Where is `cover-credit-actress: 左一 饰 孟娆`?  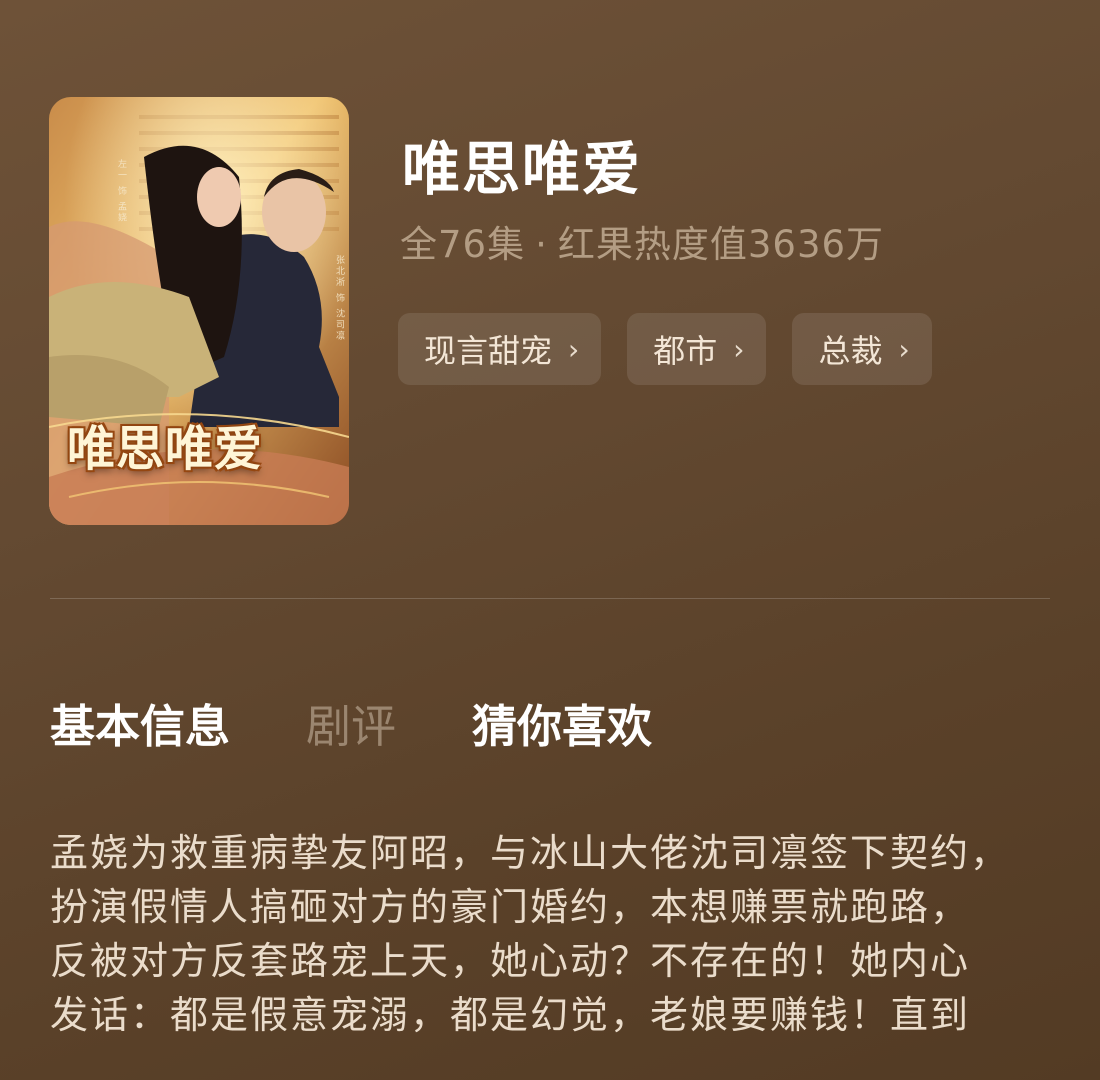
cover-credit-actress: 左一 饰 孟娆 is located at coordinates (121, 191).